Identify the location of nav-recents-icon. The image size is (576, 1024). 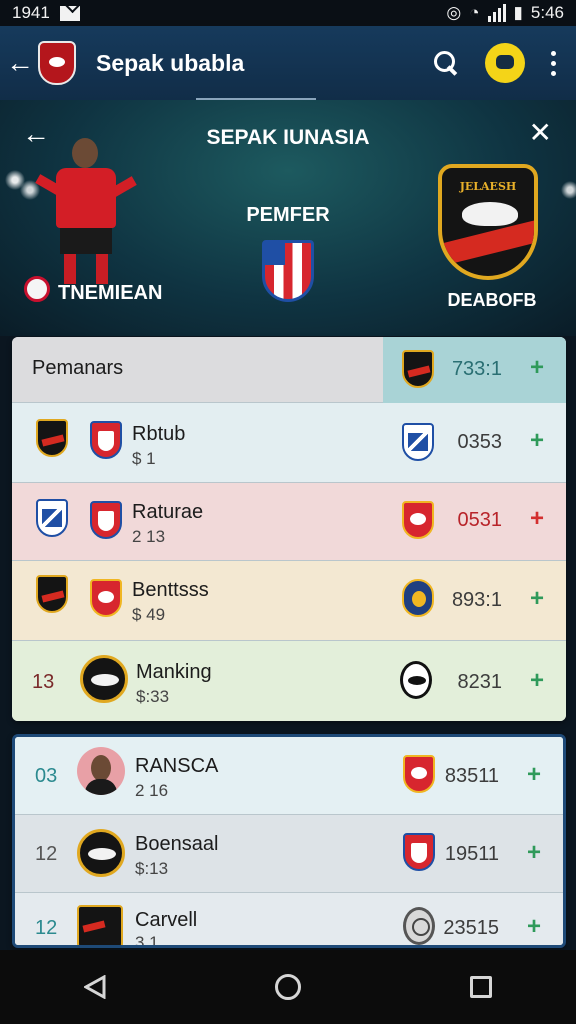
(480, 987).